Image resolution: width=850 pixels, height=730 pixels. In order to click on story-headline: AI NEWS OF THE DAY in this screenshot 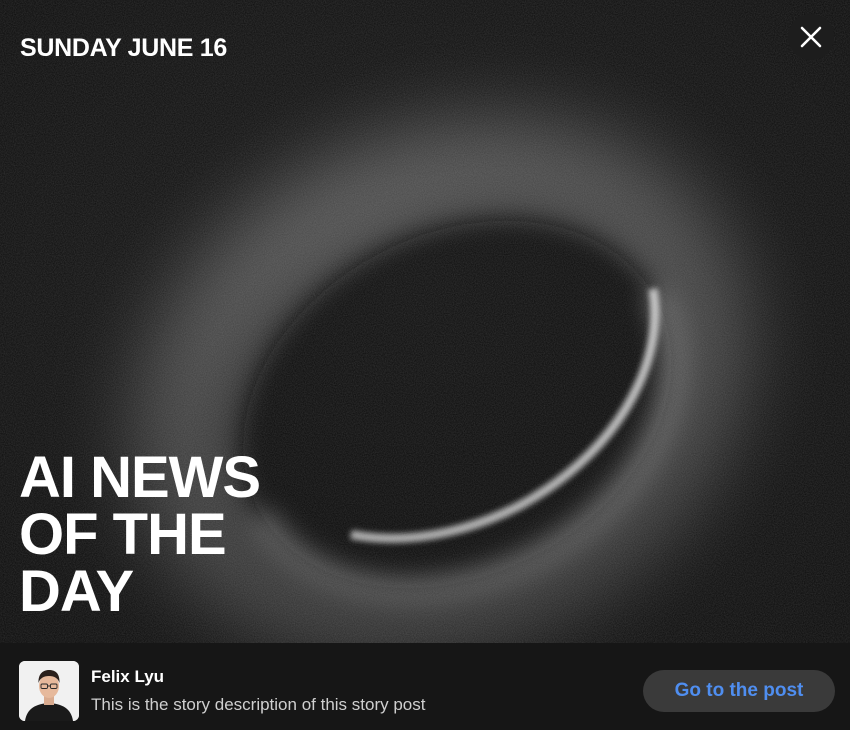, I will do `click(184, 534)`.